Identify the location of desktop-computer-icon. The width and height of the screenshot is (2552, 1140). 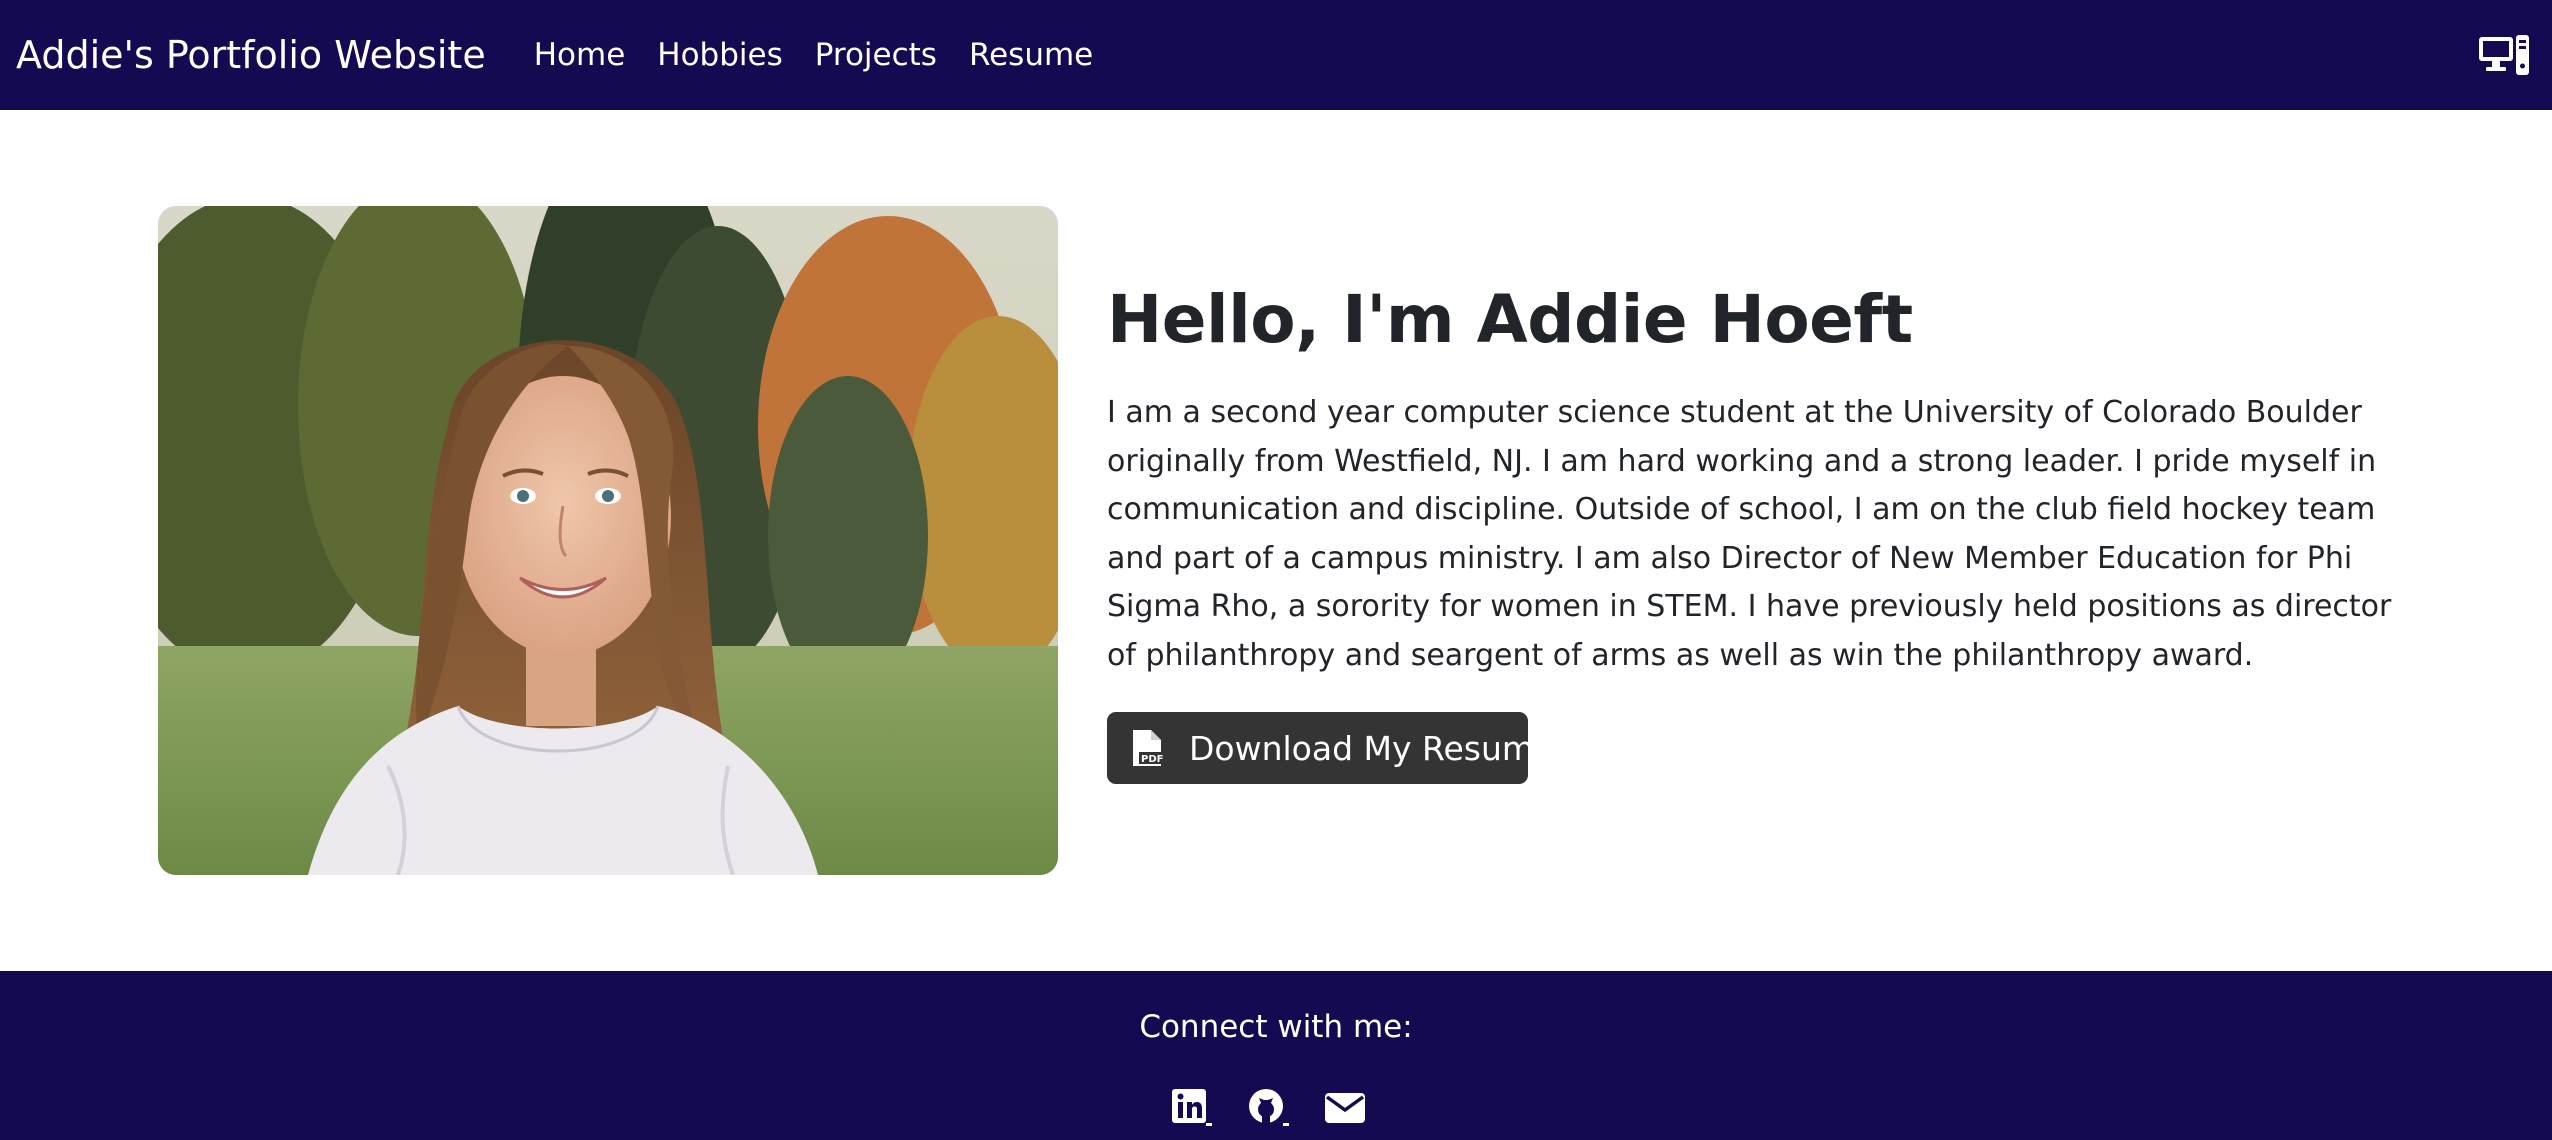
(2504, 55).